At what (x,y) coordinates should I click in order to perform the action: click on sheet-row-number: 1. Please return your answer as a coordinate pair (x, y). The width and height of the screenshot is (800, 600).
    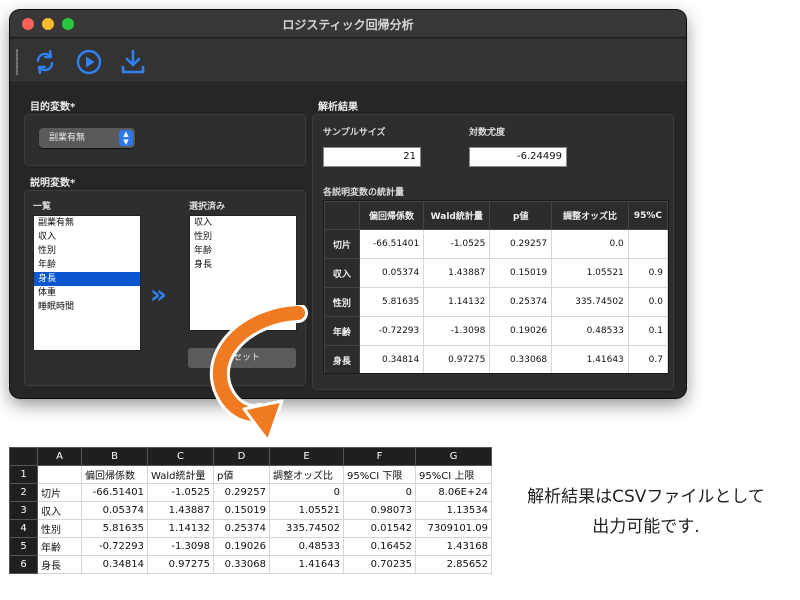
    Looking at the image, I should click on (23, 474).